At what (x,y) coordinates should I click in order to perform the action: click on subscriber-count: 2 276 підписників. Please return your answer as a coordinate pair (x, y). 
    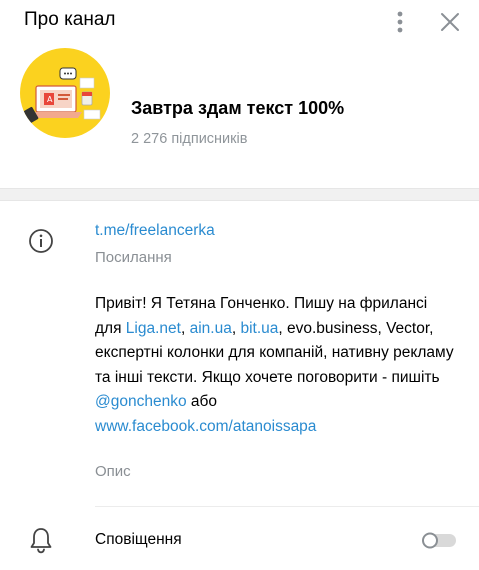
    Looking at the image, I should click on (189, 139).